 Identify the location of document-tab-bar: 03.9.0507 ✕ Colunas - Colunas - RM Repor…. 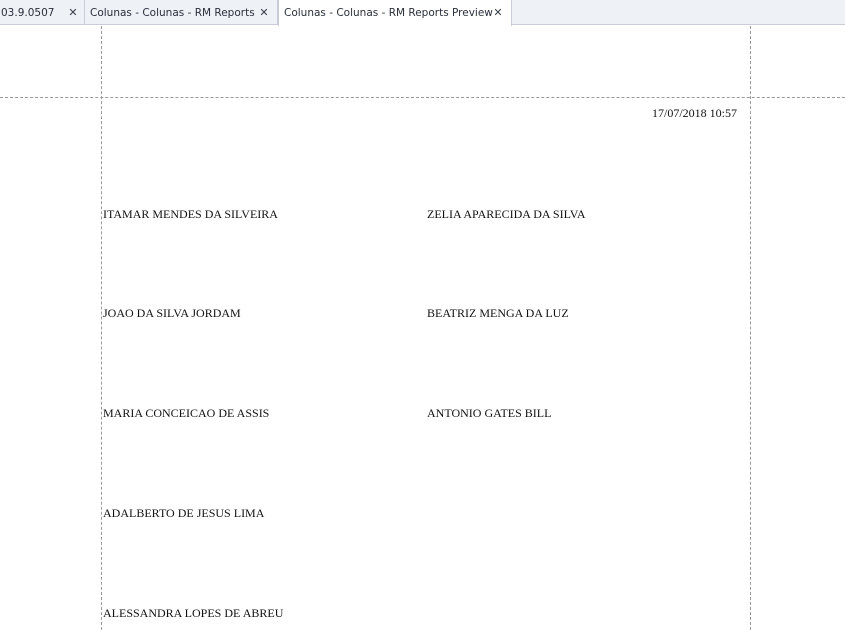
(422, 13).